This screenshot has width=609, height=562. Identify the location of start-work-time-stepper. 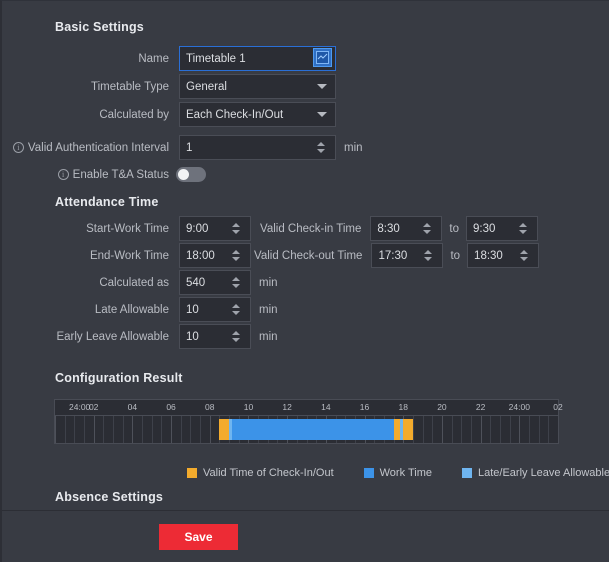
(236, 228).